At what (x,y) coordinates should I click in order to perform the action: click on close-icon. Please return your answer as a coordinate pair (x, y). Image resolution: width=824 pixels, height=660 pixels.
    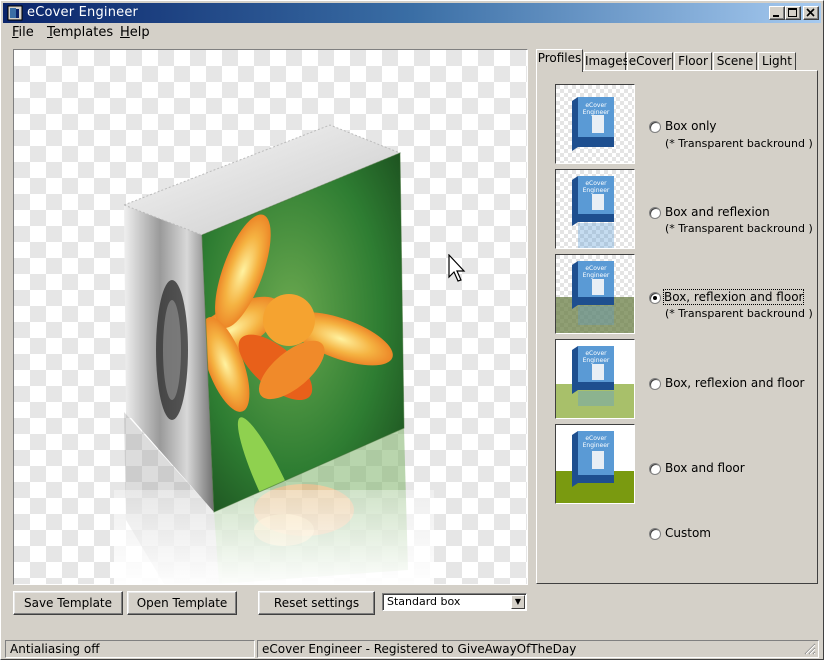
    Looking at the image, I should click on (810, 12).